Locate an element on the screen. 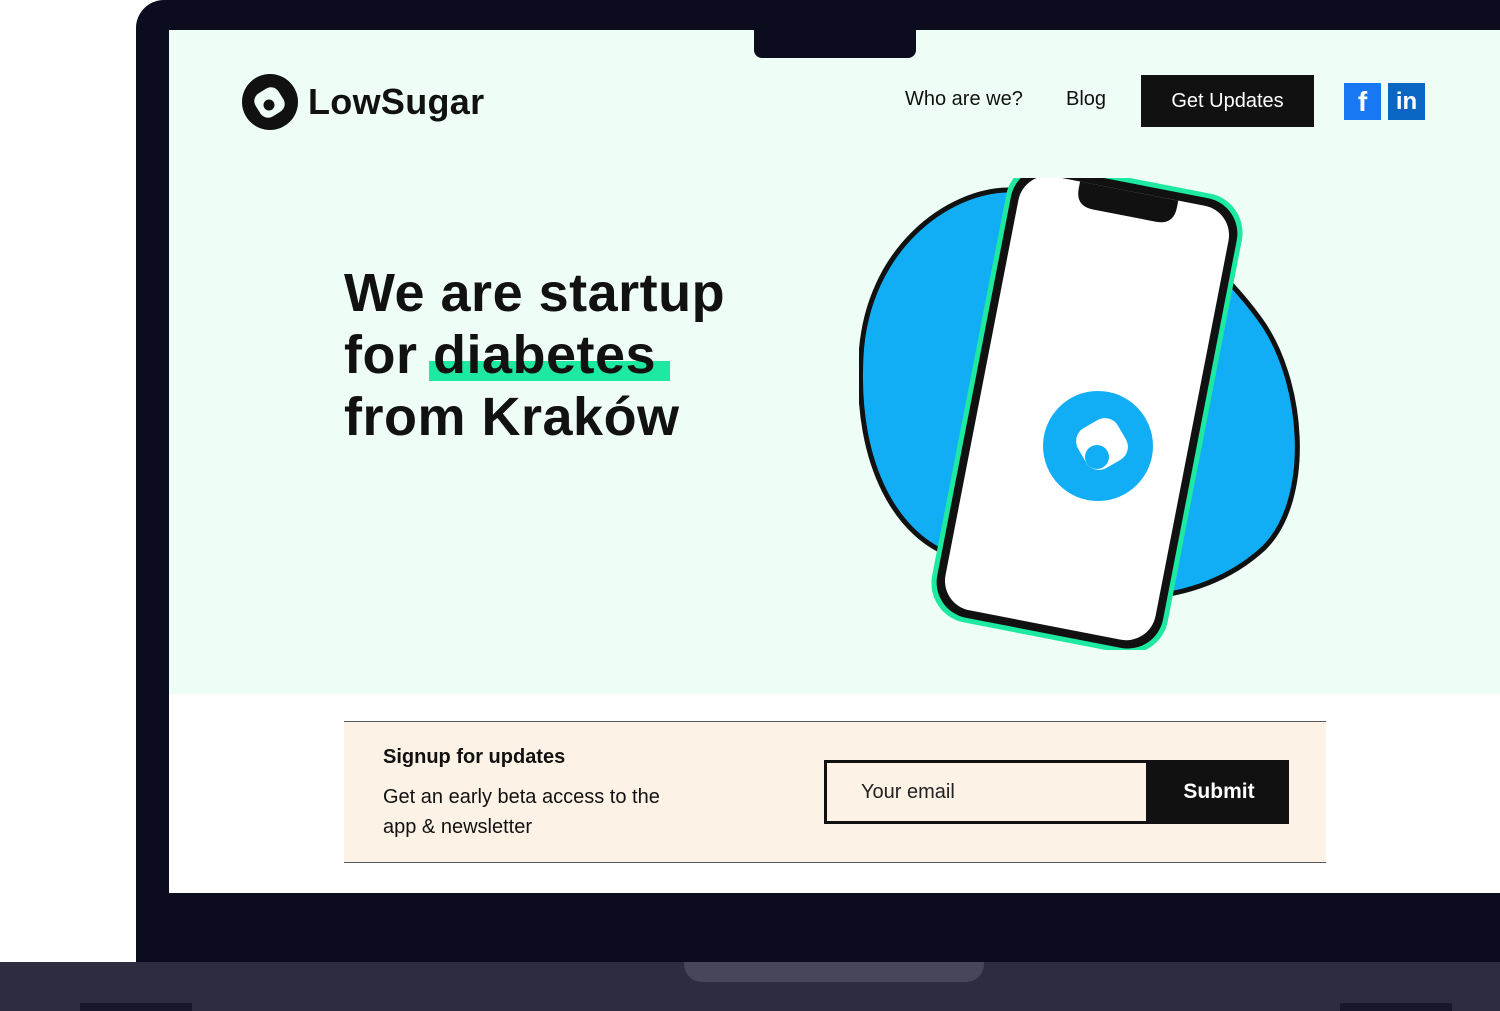 The image size is (1500, 1011). headline-line-2-prefix: for is located at coordinates (388, 355).